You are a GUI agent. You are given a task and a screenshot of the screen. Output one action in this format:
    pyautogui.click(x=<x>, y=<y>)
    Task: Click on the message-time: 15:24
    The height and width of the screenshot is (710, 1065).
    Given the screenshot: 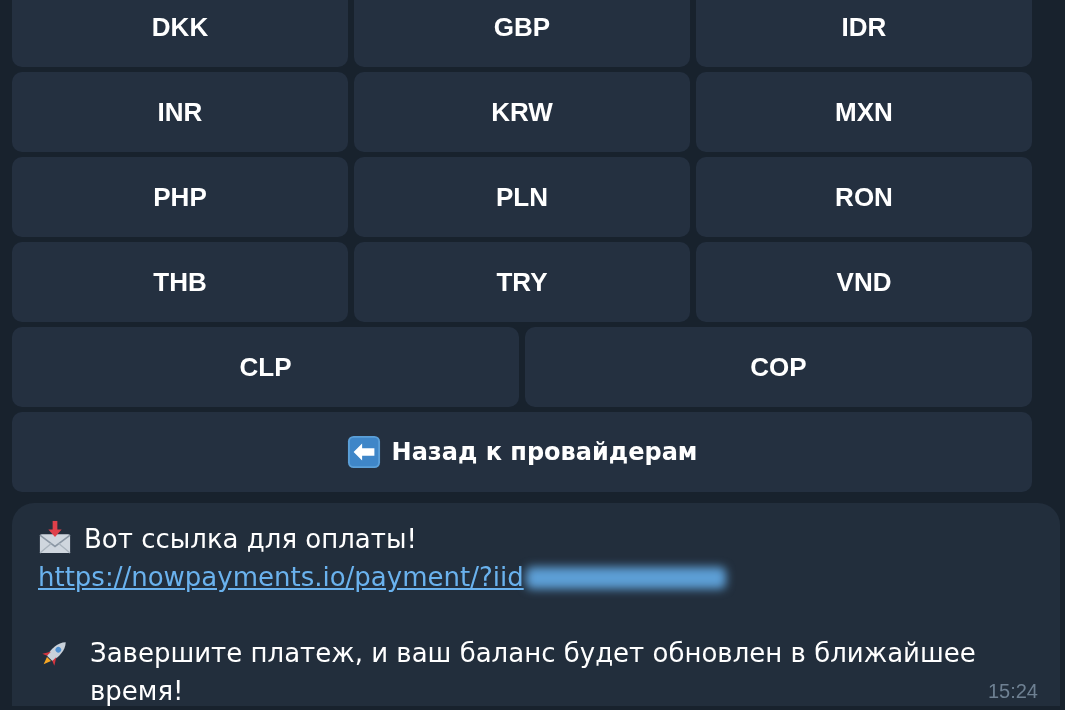 What is the action you would take?
    pyautogui.click(x=1012, y=691)
    